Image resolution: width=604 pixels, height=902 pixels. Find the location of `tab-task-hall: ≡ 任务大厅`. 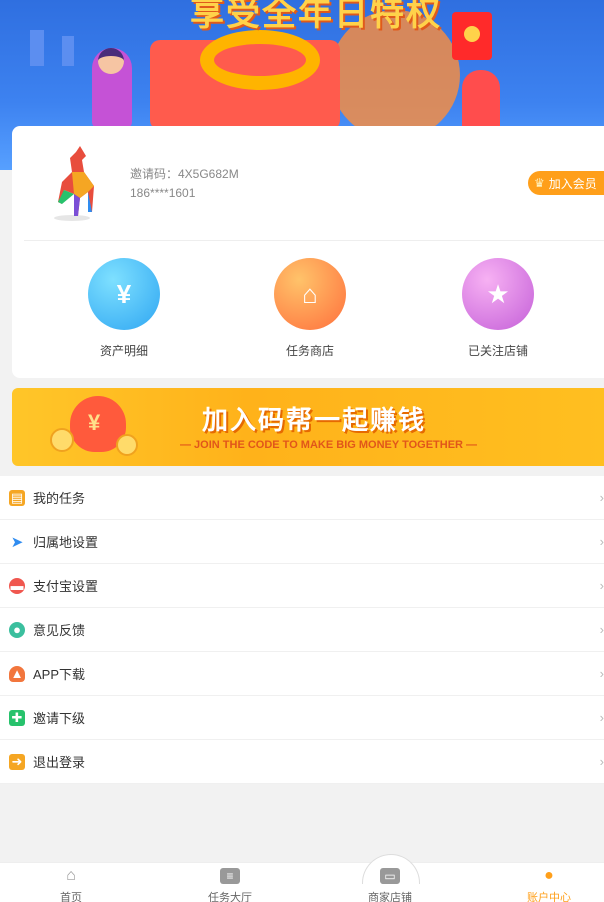

tab-task-hall: ≡ 任务大厅 is located at coordinates (230, 885).